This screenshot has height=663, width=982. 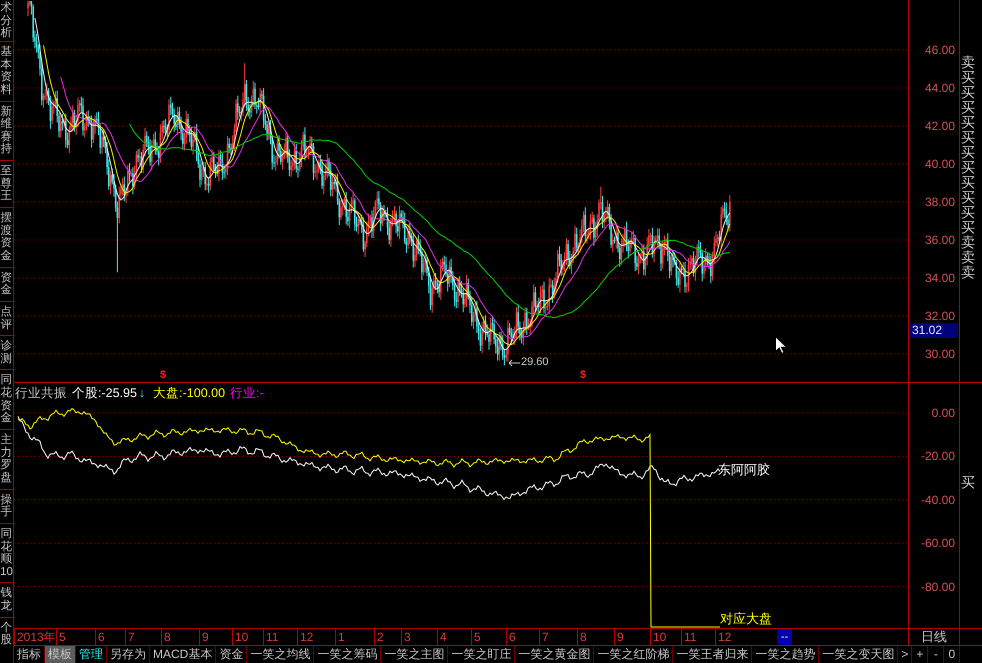 What do you see at coordinates (938, 456) in the screenshot?
I see `axis-label: -20.00` at bounding box center [938, 456].